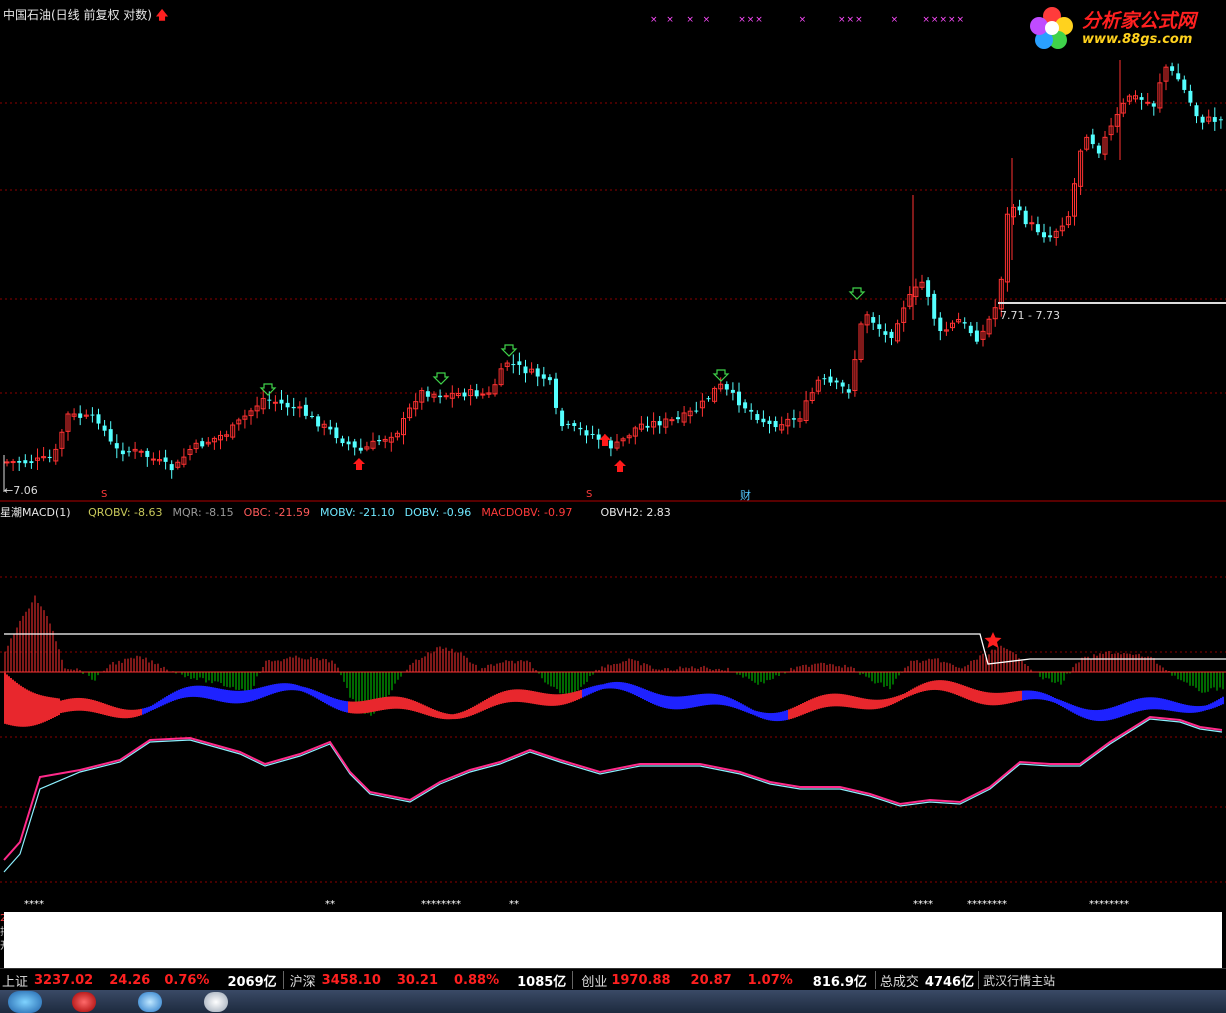 This screenshot has height=1013, width=1226. Describe the element at coordinates (150, 1002) in the screenshot. I see `app-blue-icon` at that location.